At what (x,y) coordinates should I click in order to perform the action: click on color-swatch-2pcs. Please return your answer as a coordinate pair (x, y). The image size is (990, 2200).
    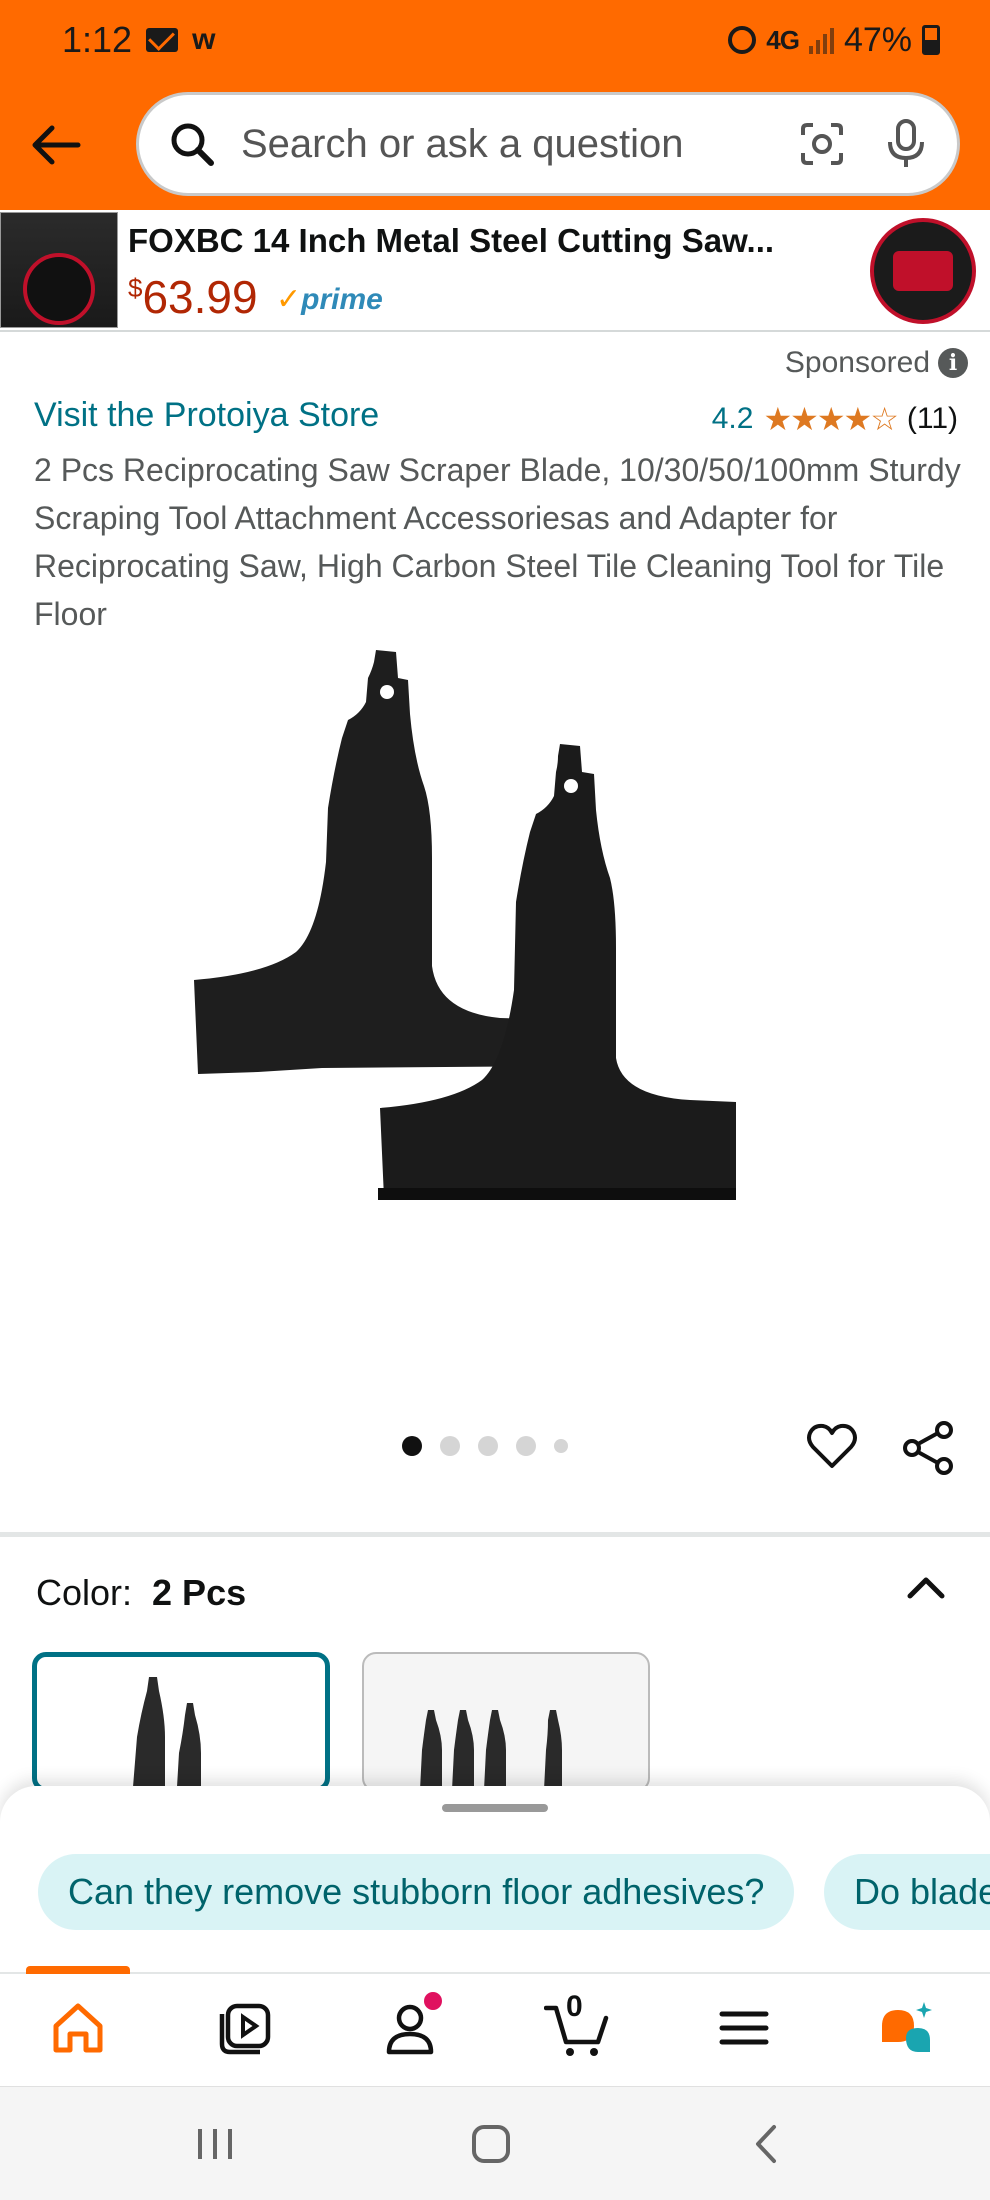
    Looking at the image, I should click on (181, 1722).